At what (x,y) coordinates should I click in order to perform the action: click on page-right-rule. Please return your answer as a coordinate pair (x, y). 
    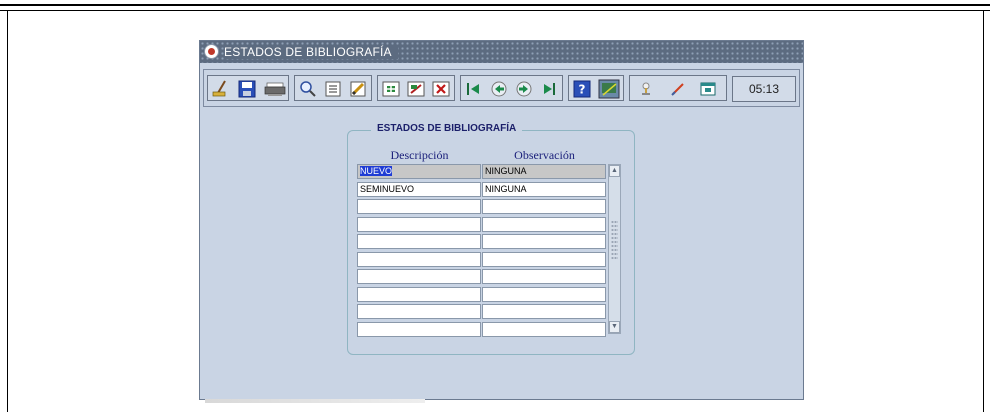
    Looking at the image, I should click on (983, 211).